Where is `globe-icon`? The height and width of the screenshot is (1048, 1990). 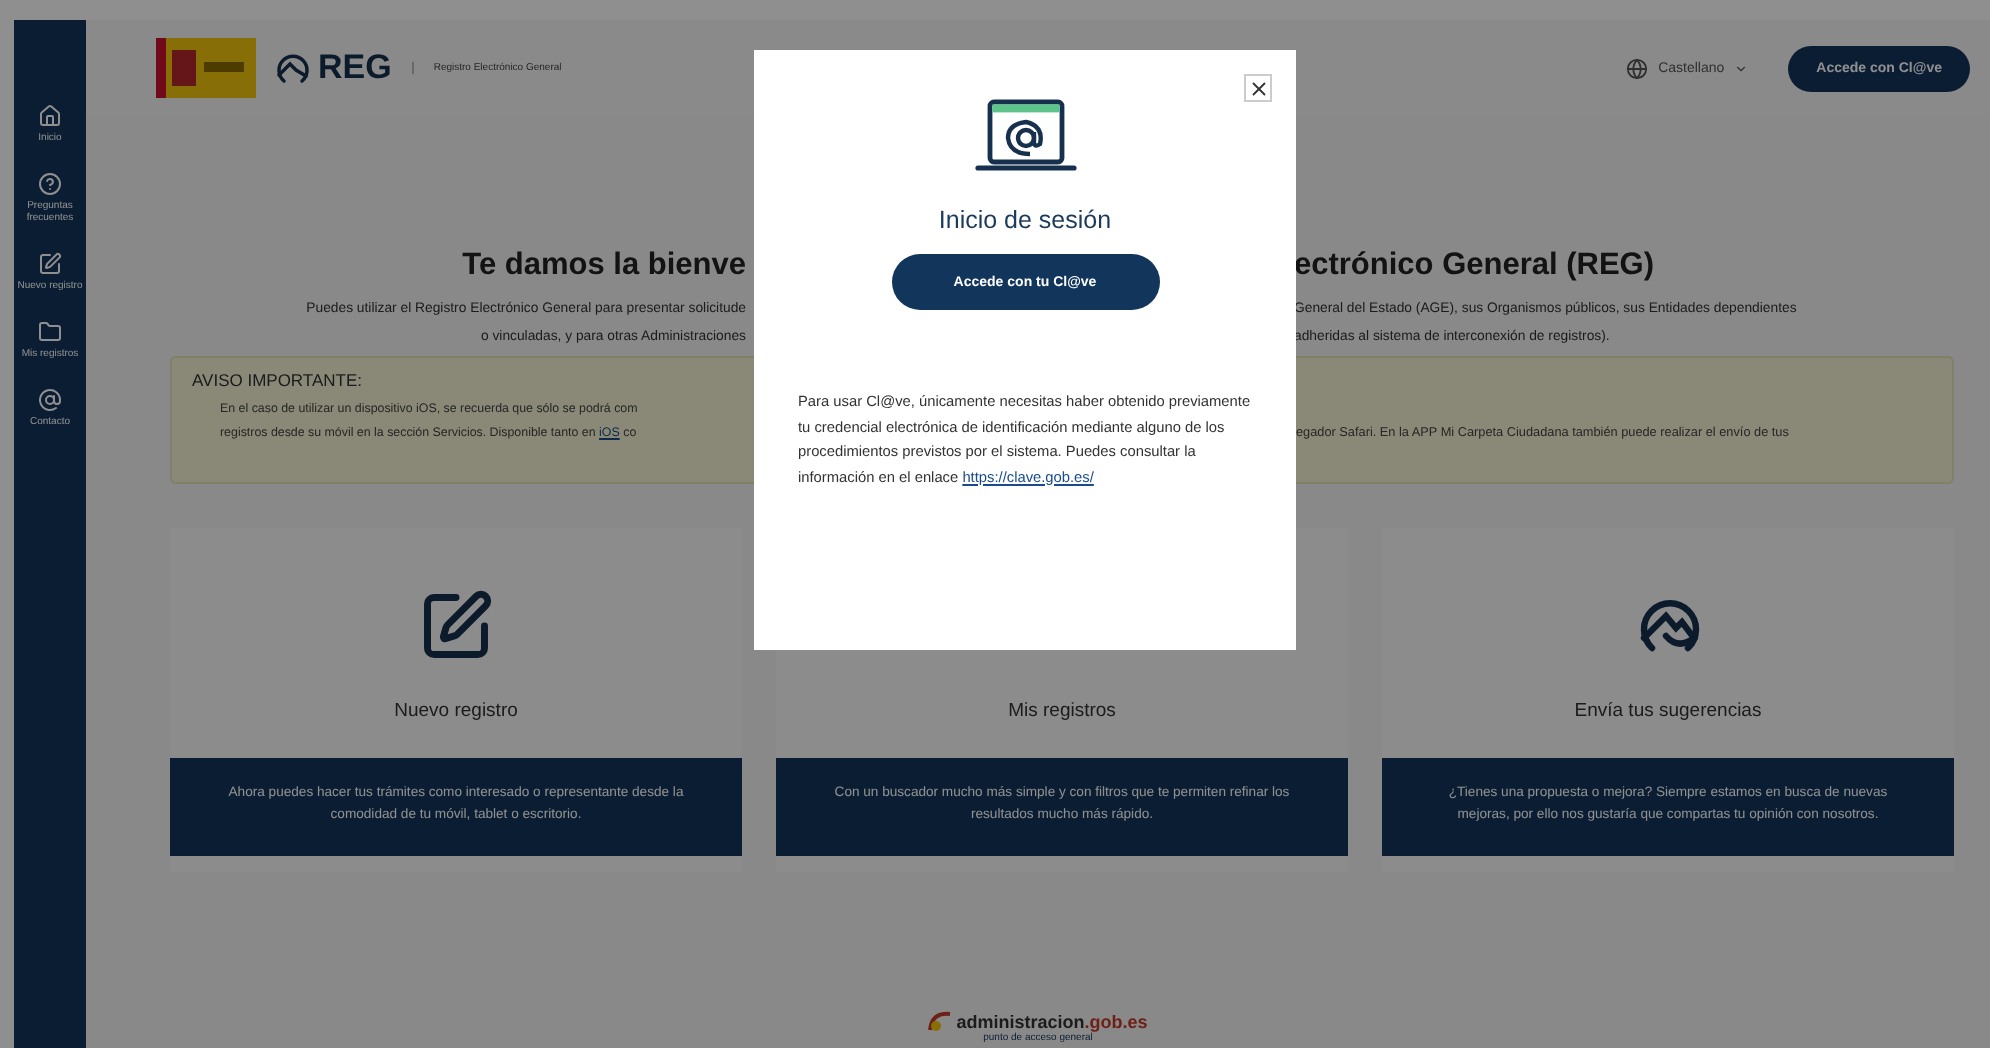 globe-icon is located at coordinates (1637, 68).